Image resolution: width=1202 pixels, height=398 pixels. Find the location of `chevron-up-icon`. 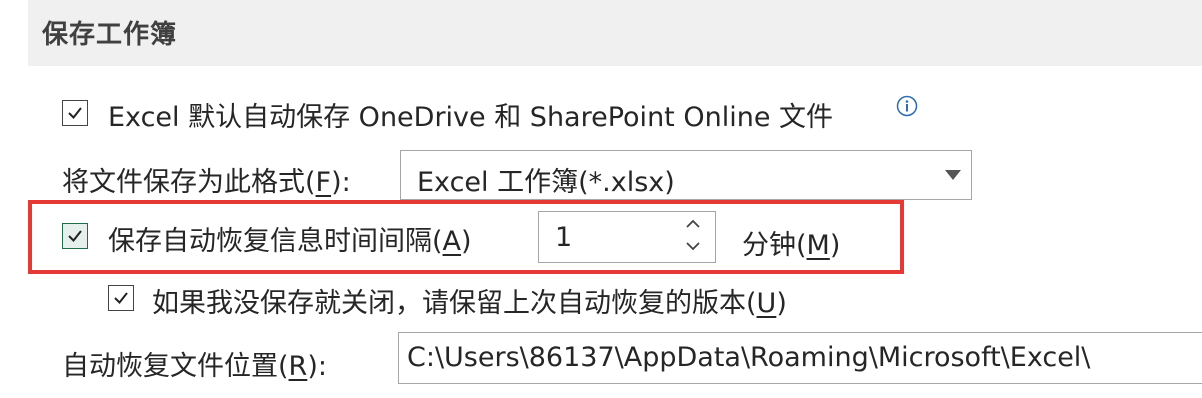

chevron-up-icon is located at coordinates (693, 224).